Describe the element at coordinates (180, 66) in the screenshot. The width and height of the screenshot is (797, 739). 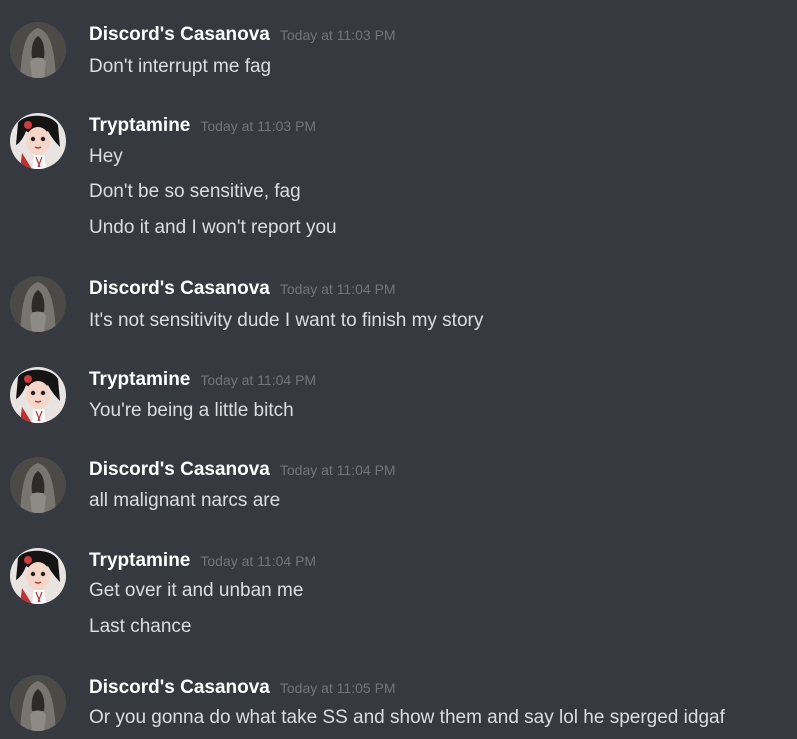
I see `message-text: Don't interrupt me fag` at that location.